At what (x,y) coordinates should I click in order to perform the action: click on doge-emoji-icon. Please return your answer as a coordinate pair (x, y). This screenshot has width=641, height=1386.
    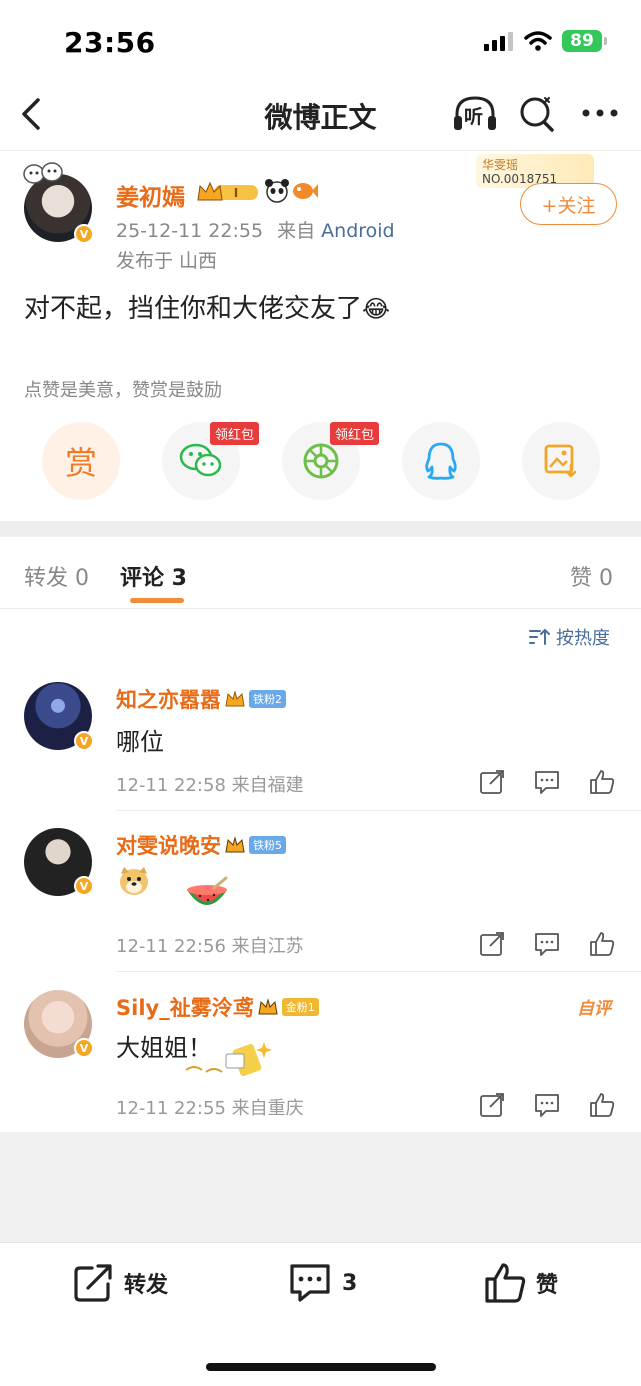
    Looking at the image, I should click on (134, 881).